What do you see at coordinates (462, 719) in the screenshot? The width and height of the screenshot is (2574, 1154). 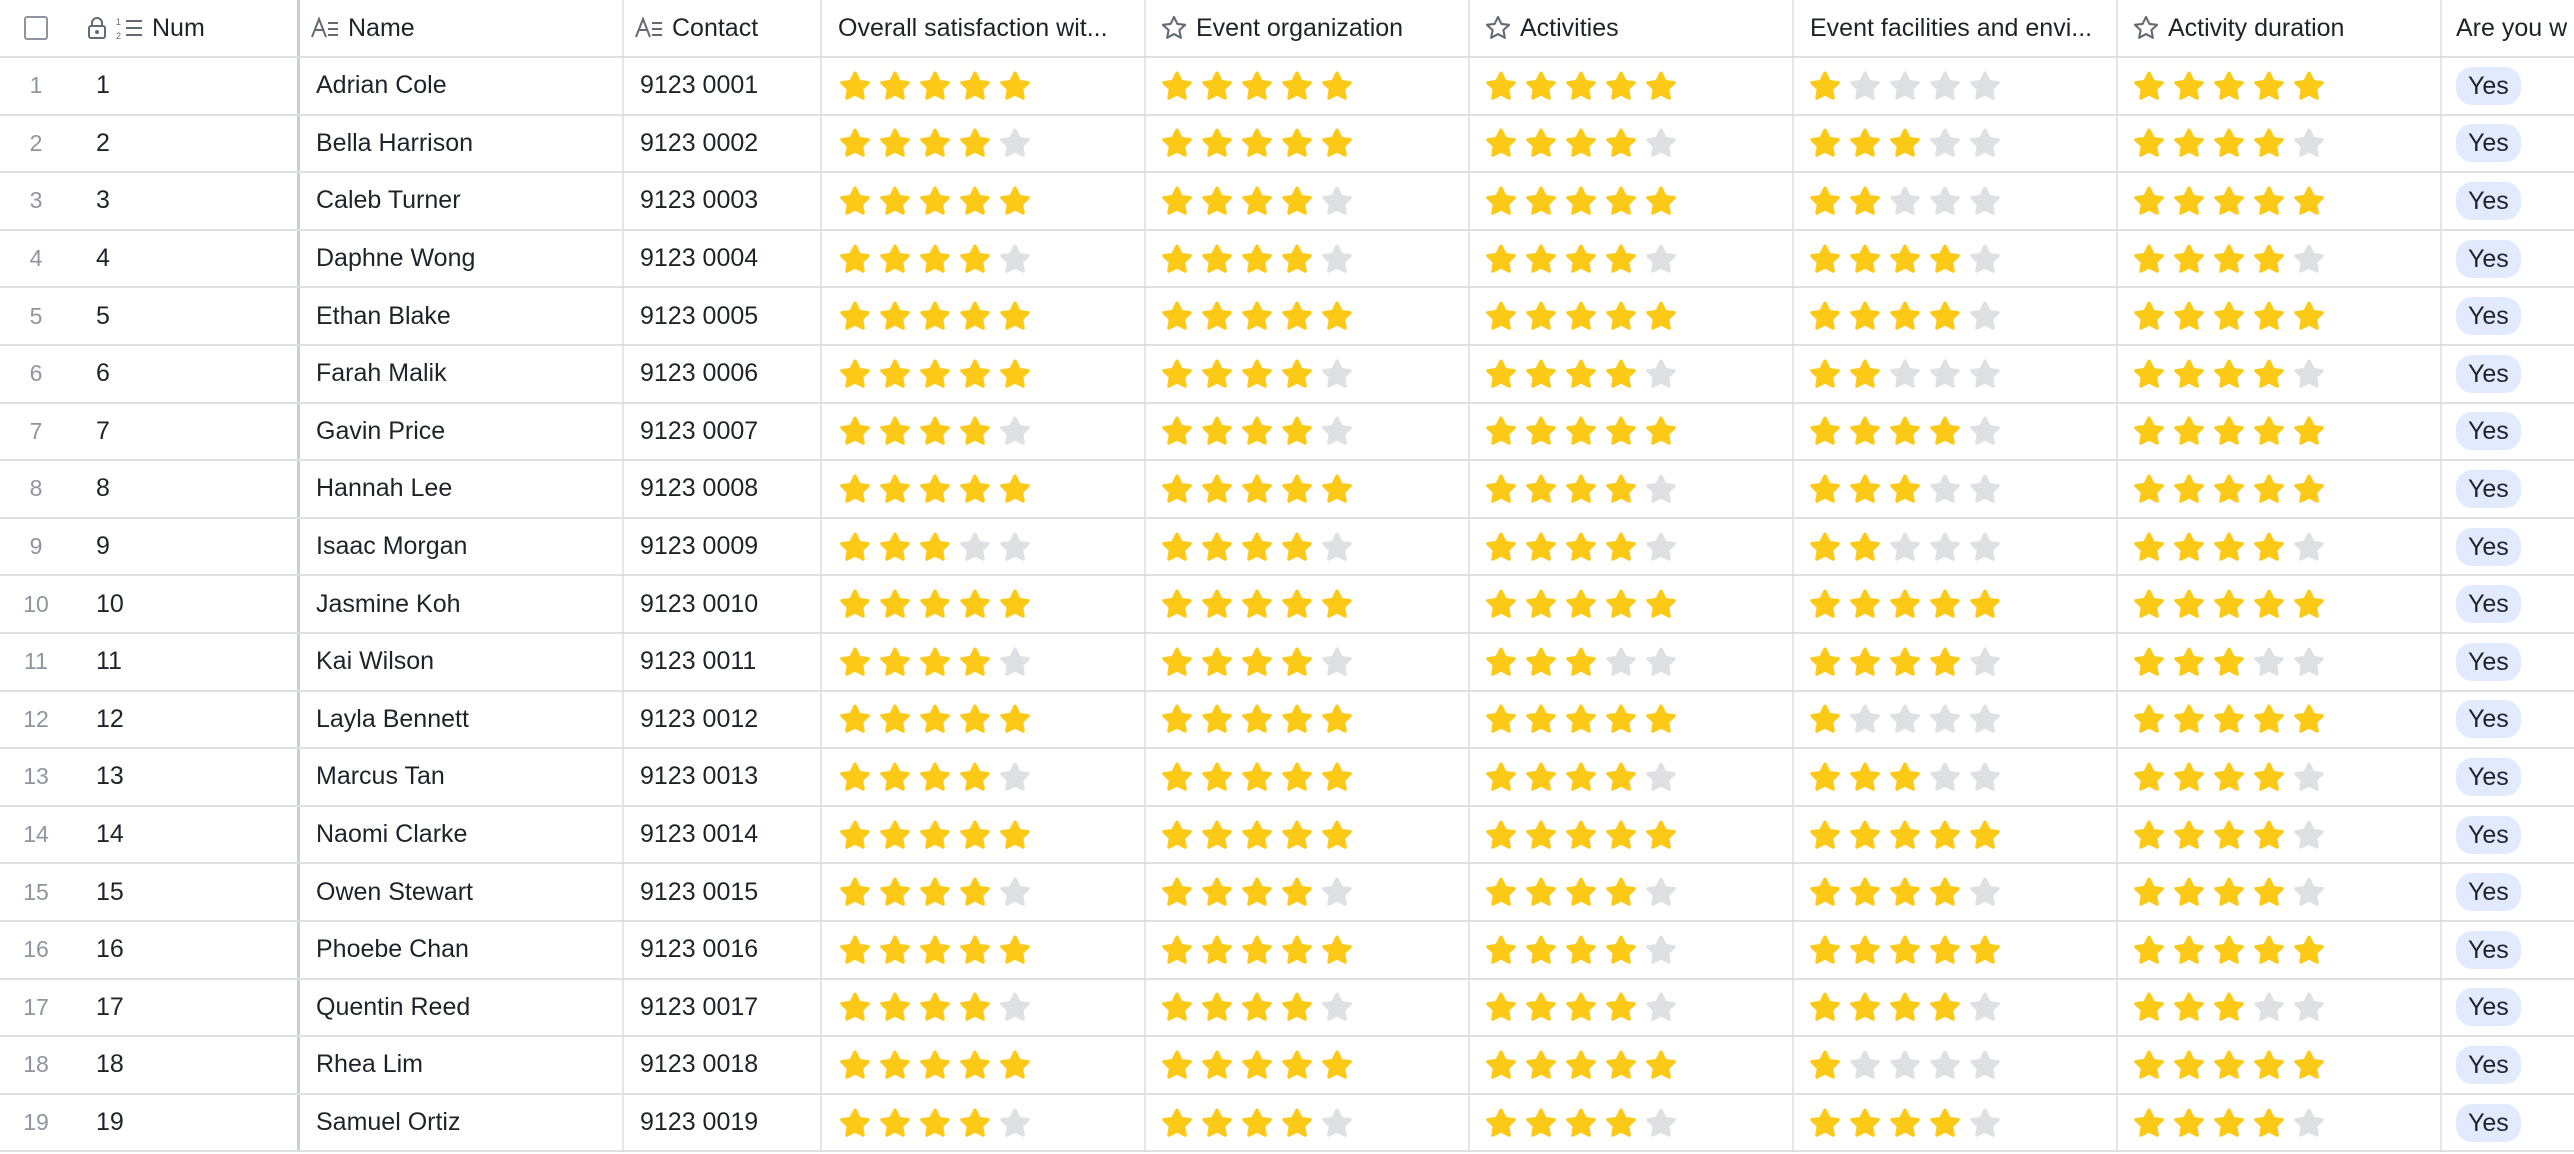 I see `name-cell: Layla Bennett` at bounding box center [462, 719].